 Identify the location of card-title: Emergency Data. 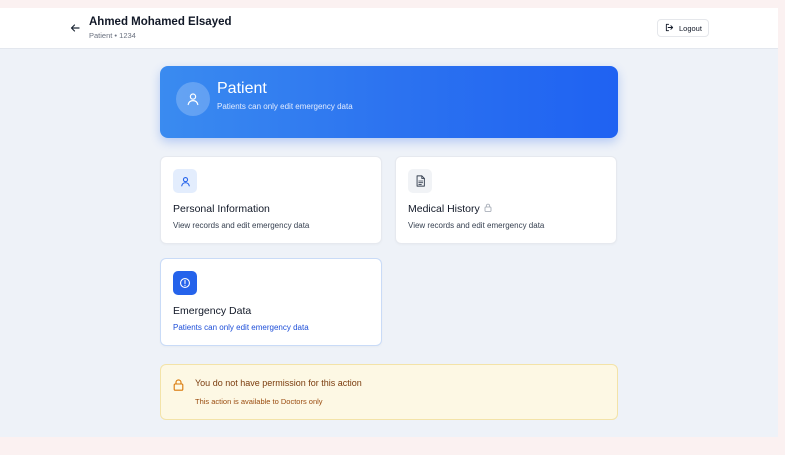
(212, 311).